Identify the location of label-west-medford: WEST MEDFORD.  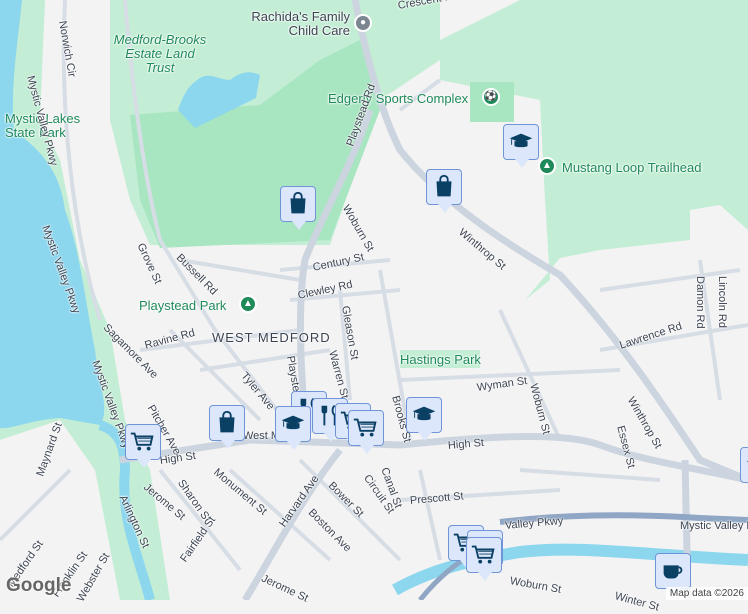
(271, 337).